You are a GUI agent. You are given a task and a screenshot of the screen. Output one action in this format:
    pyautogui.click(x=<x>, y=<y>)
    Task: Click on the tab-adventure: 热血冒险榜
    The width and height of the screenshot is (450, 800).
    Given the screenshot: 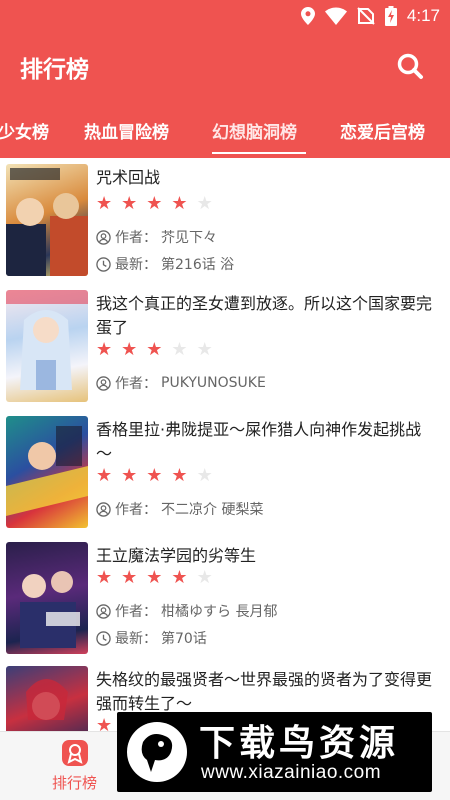 What is the action you would take?
    pyautogui.click(x=126, y=130)
    